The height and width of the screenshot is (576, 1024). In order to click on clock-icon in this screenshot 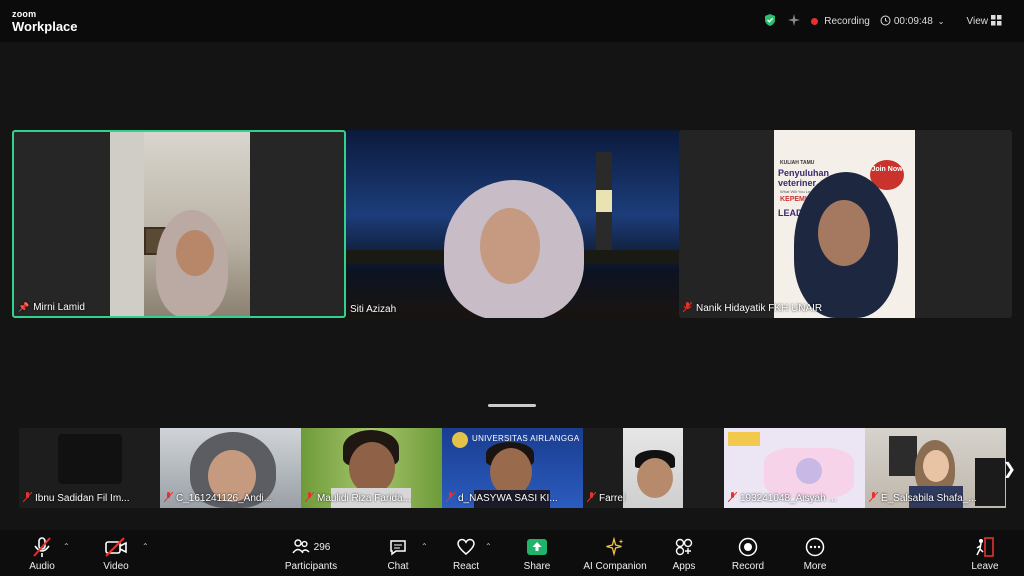, I will do `click(885, 22)`.